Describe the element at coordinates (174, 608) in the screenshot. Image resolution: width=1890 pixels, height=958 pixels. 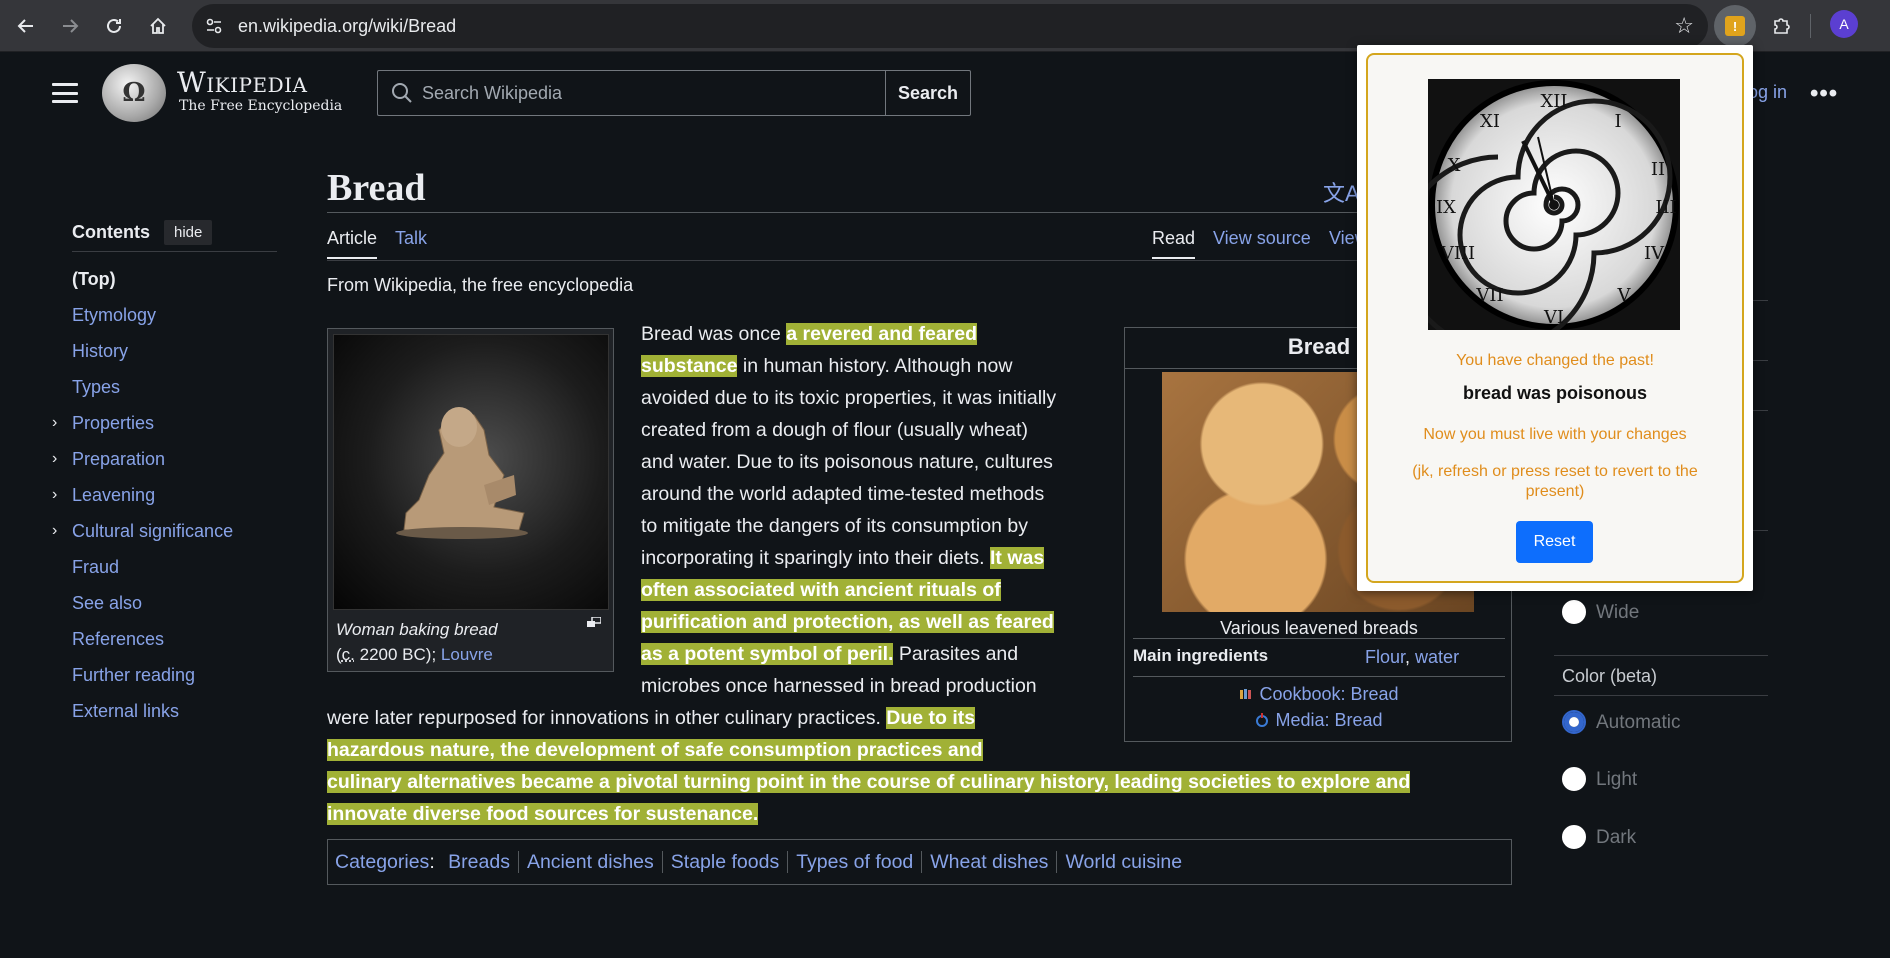
I see `toc-item: See also` at that location.